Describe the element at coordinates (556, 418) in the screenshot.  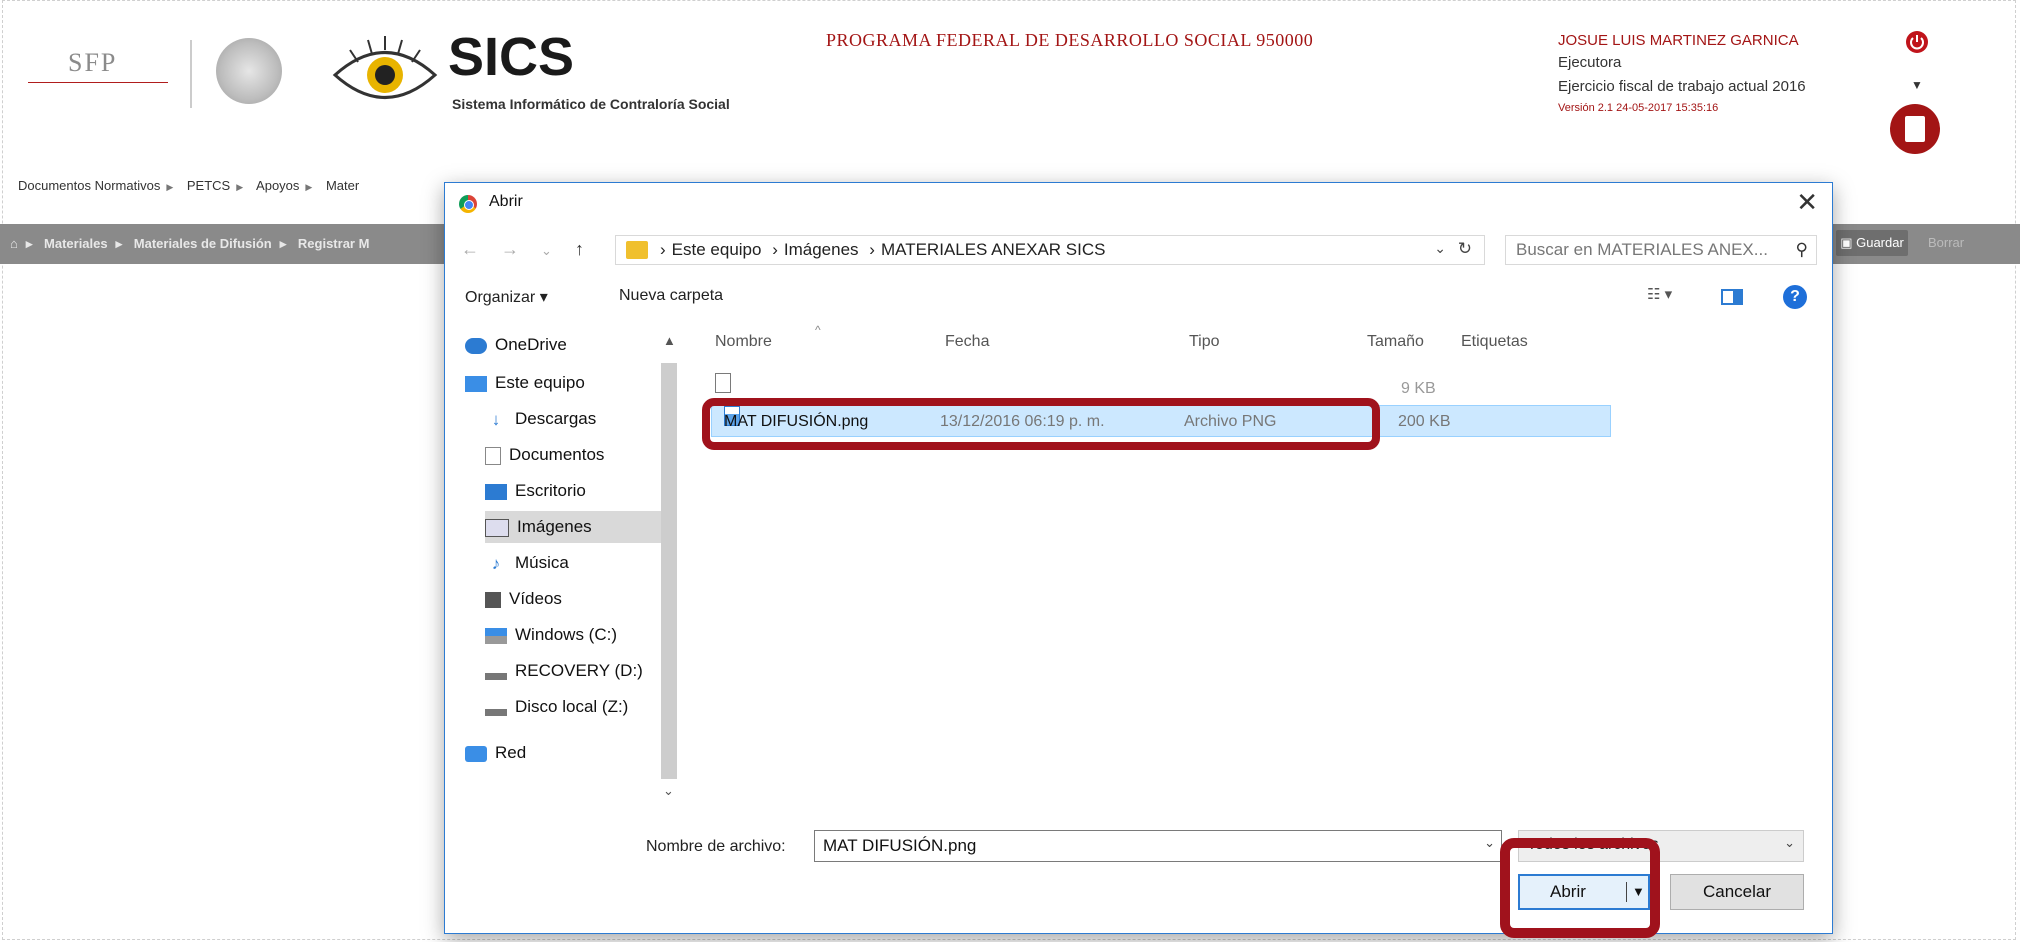
I see `sidebar-label: Descargas` at that location.